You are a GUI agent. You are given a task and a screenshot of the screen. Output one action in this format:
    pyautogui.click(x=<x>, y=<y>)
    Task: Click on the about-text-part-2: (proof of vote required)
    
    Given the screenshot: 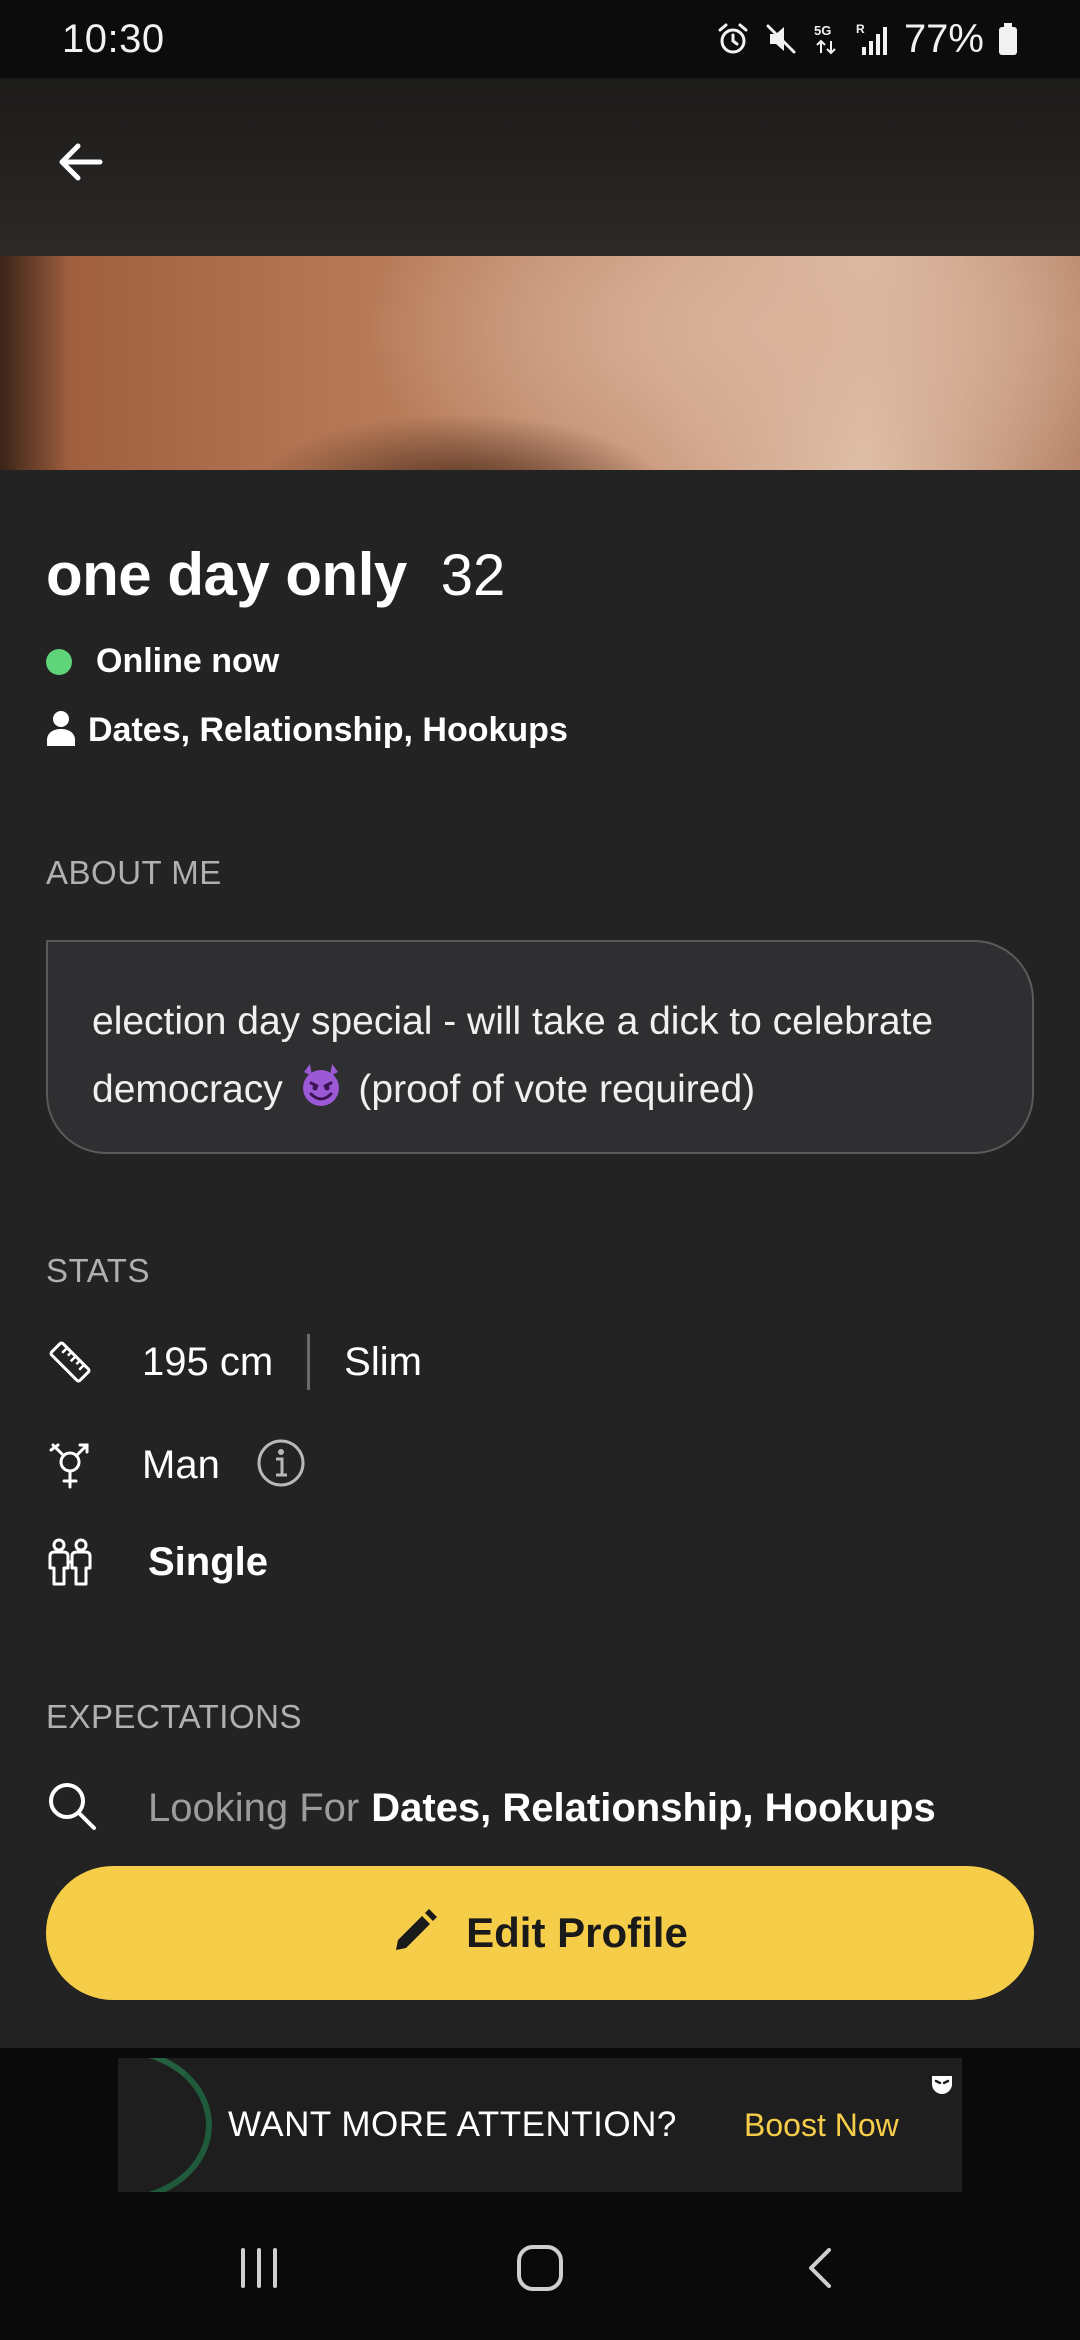 What is the action you would take?
    pyautogui.click(x=557, y=1089)
    